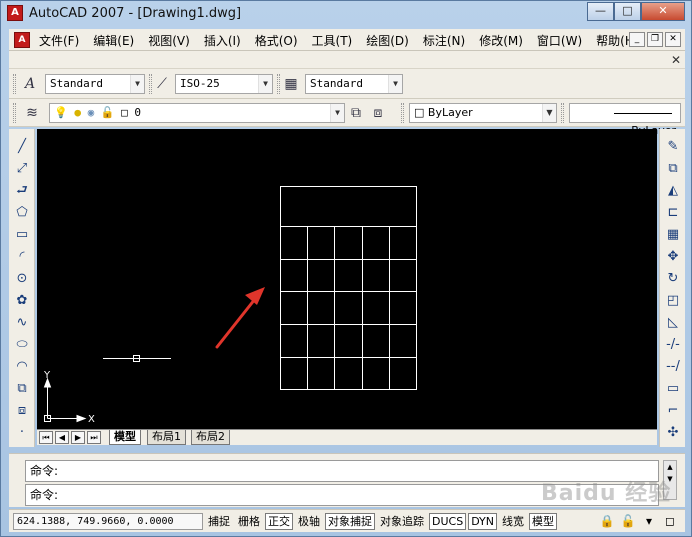 The height and width of the screenshot is (537, 692). I want to click on coordinate-readout: 624.1388, 749.9660, 0.0000, so click(108, 521).